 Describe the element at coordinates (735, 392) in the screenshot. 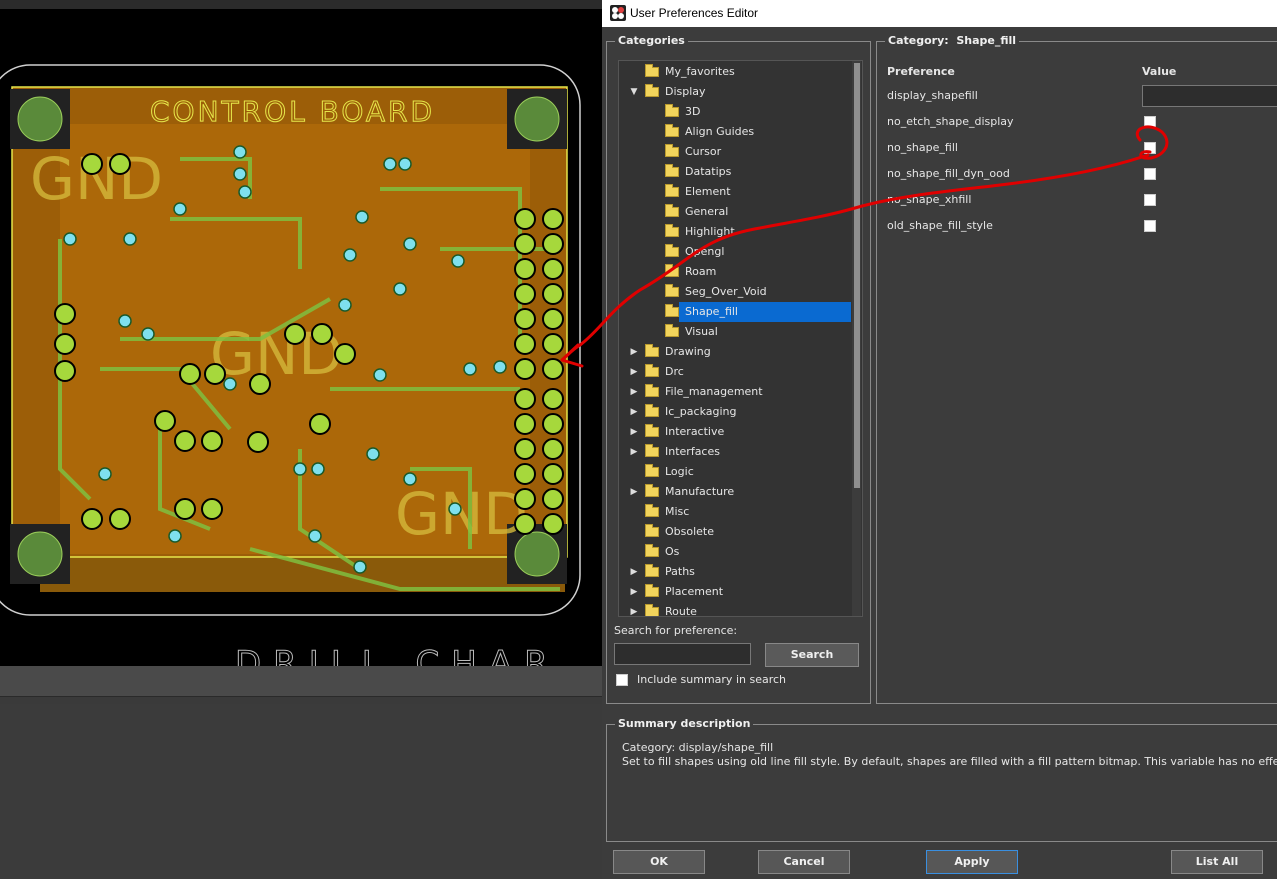

I see `tree-item-file-management: ▶ File_management` at that location.